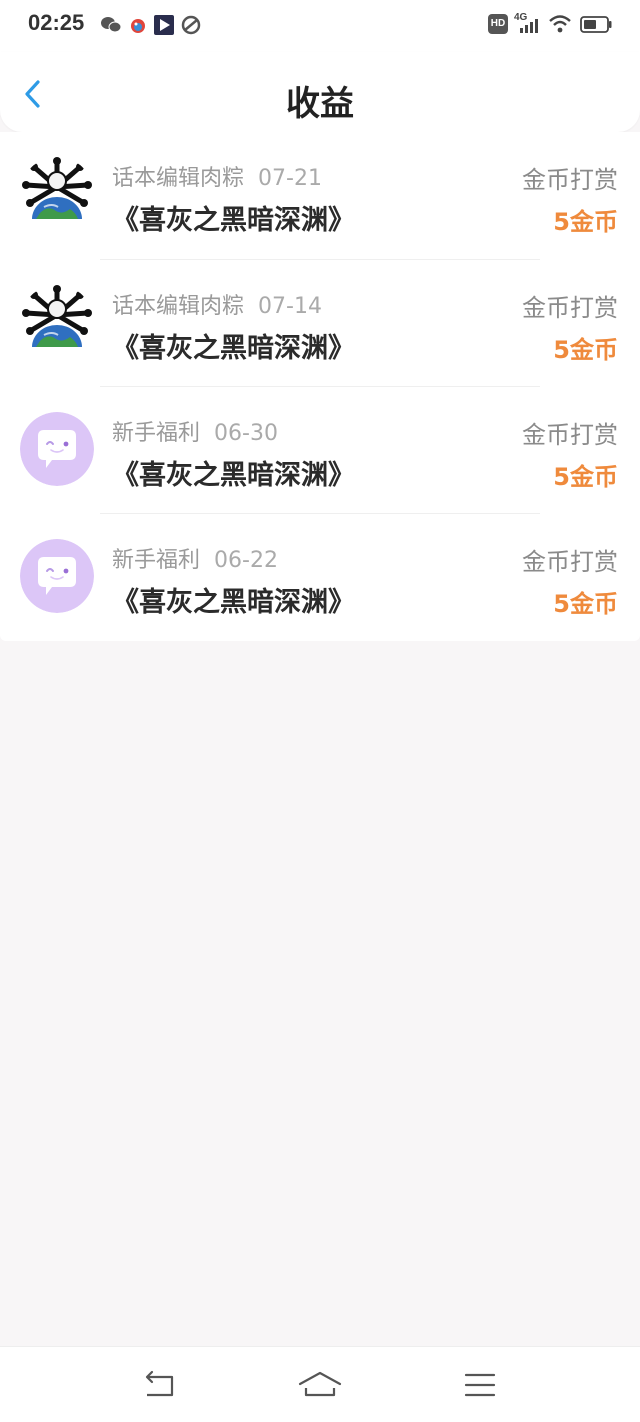 The height and width of the screenshot is (1422, 640). I want to click on home-nav-icon, so click(320, 1384).